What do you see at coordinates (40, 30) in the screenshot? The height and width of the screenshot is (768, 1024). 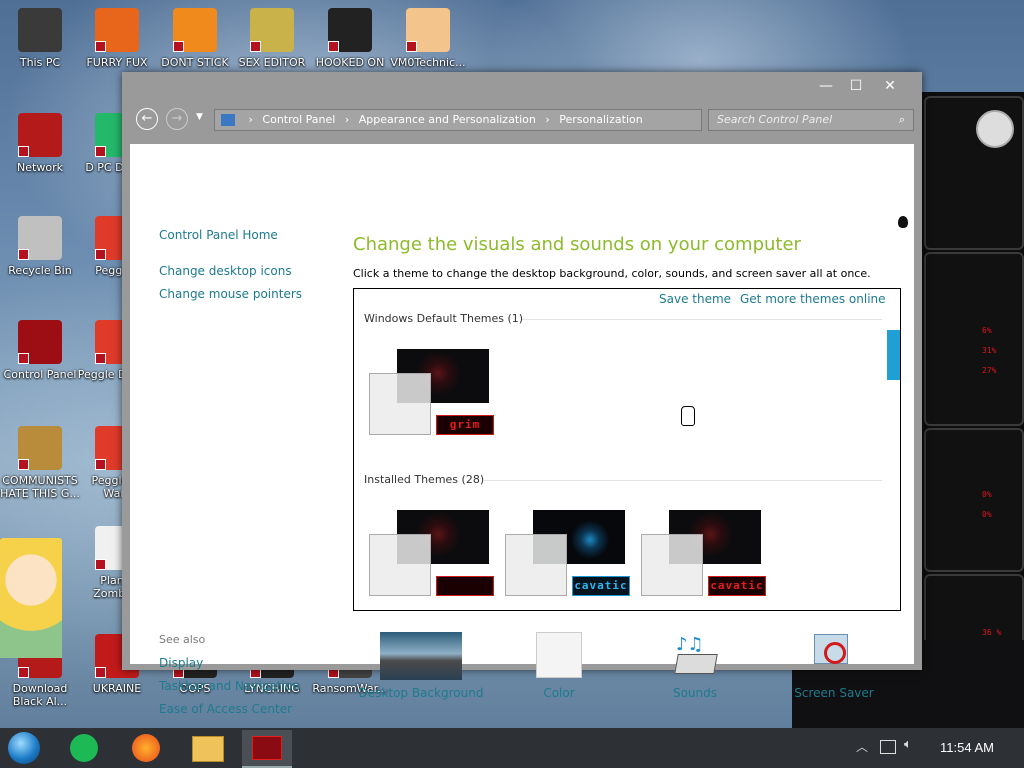 I see `this-pc-icon` at bounding box center [40, 30].